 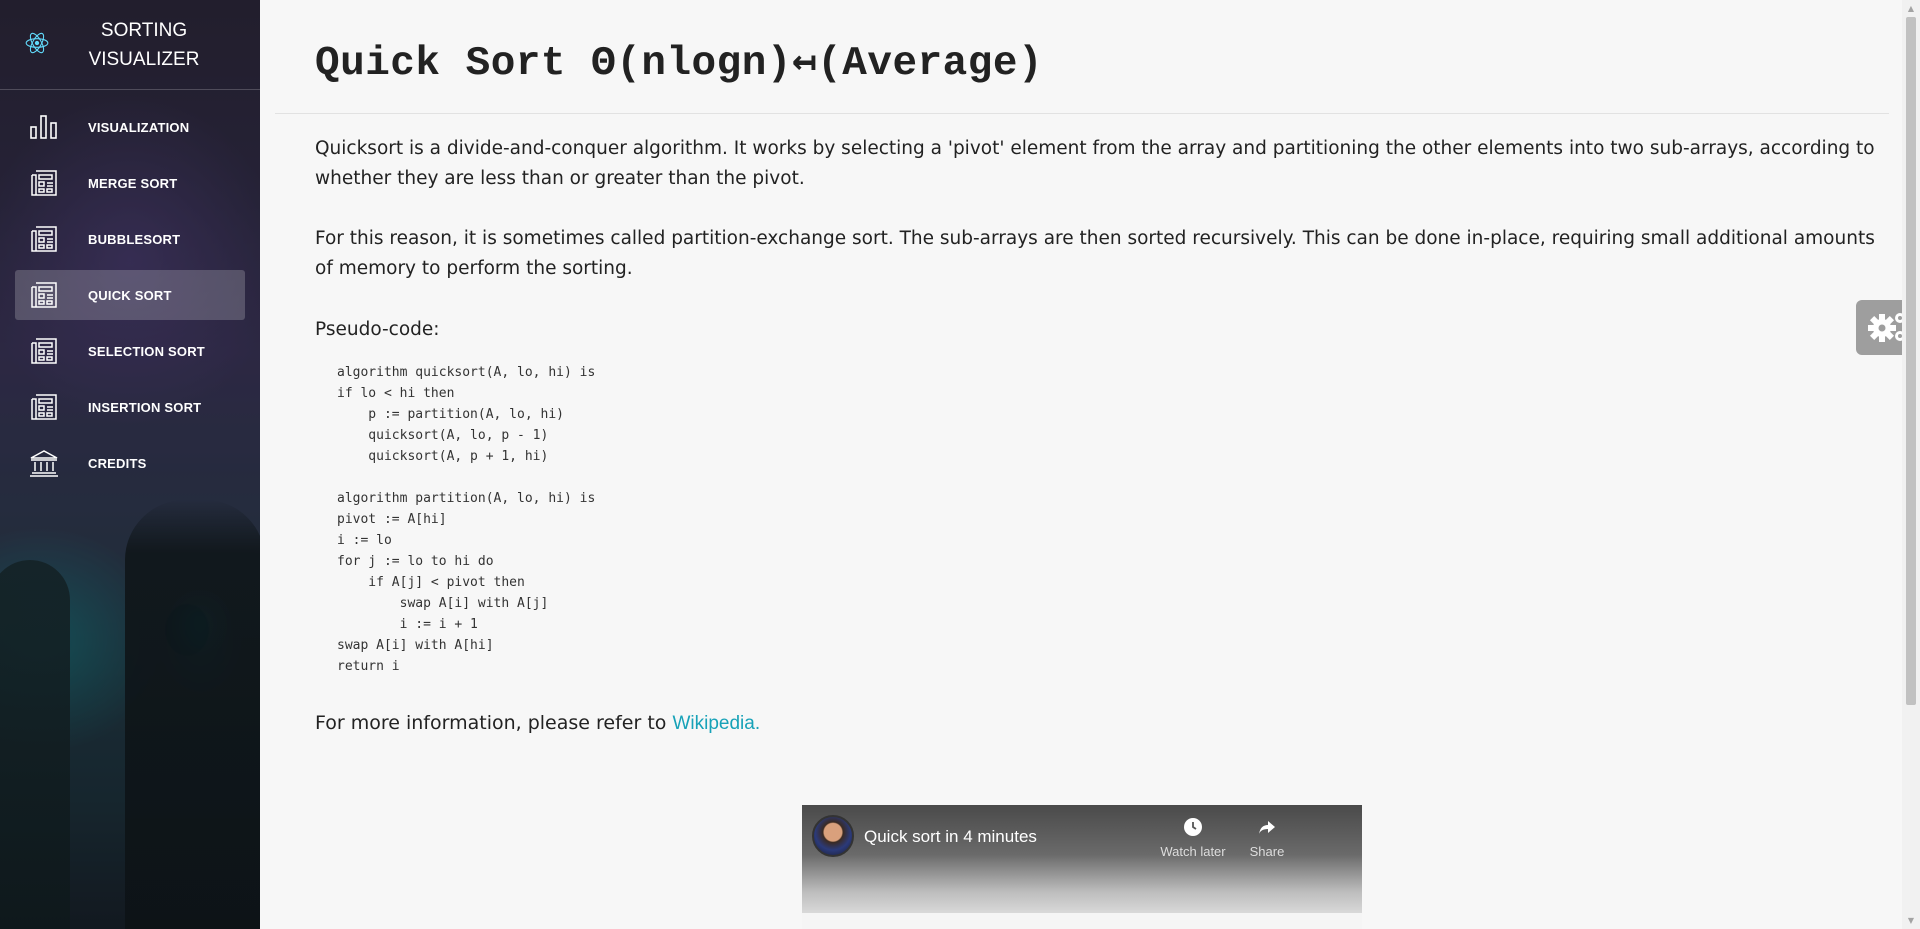 What do you see at coordinates (134, 239) in the screenshot?
I see `sidebar-item-label: BUBBLESORT` at bounding box center [134, 239].